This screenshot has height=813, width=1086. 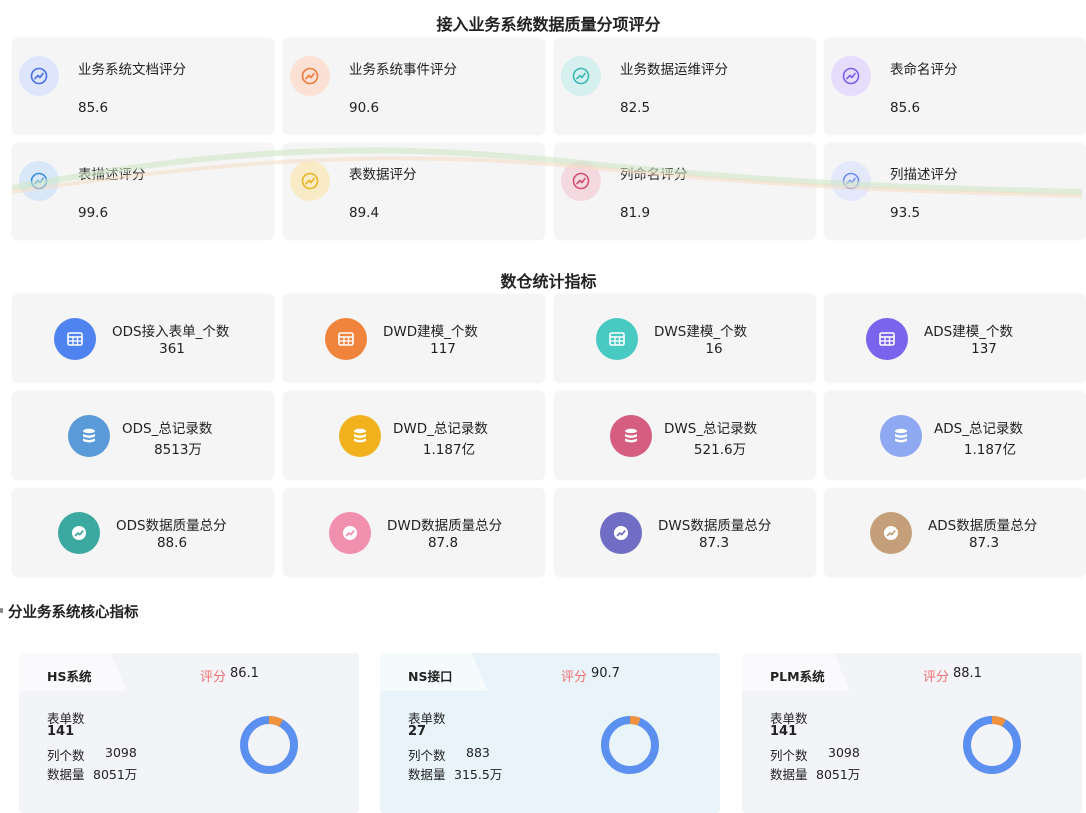 What do you see at coordinates (685, 338) in the screenshot?
I see `warehouse-card: DWS建模_个数 16` at bounding box center [685, 338].